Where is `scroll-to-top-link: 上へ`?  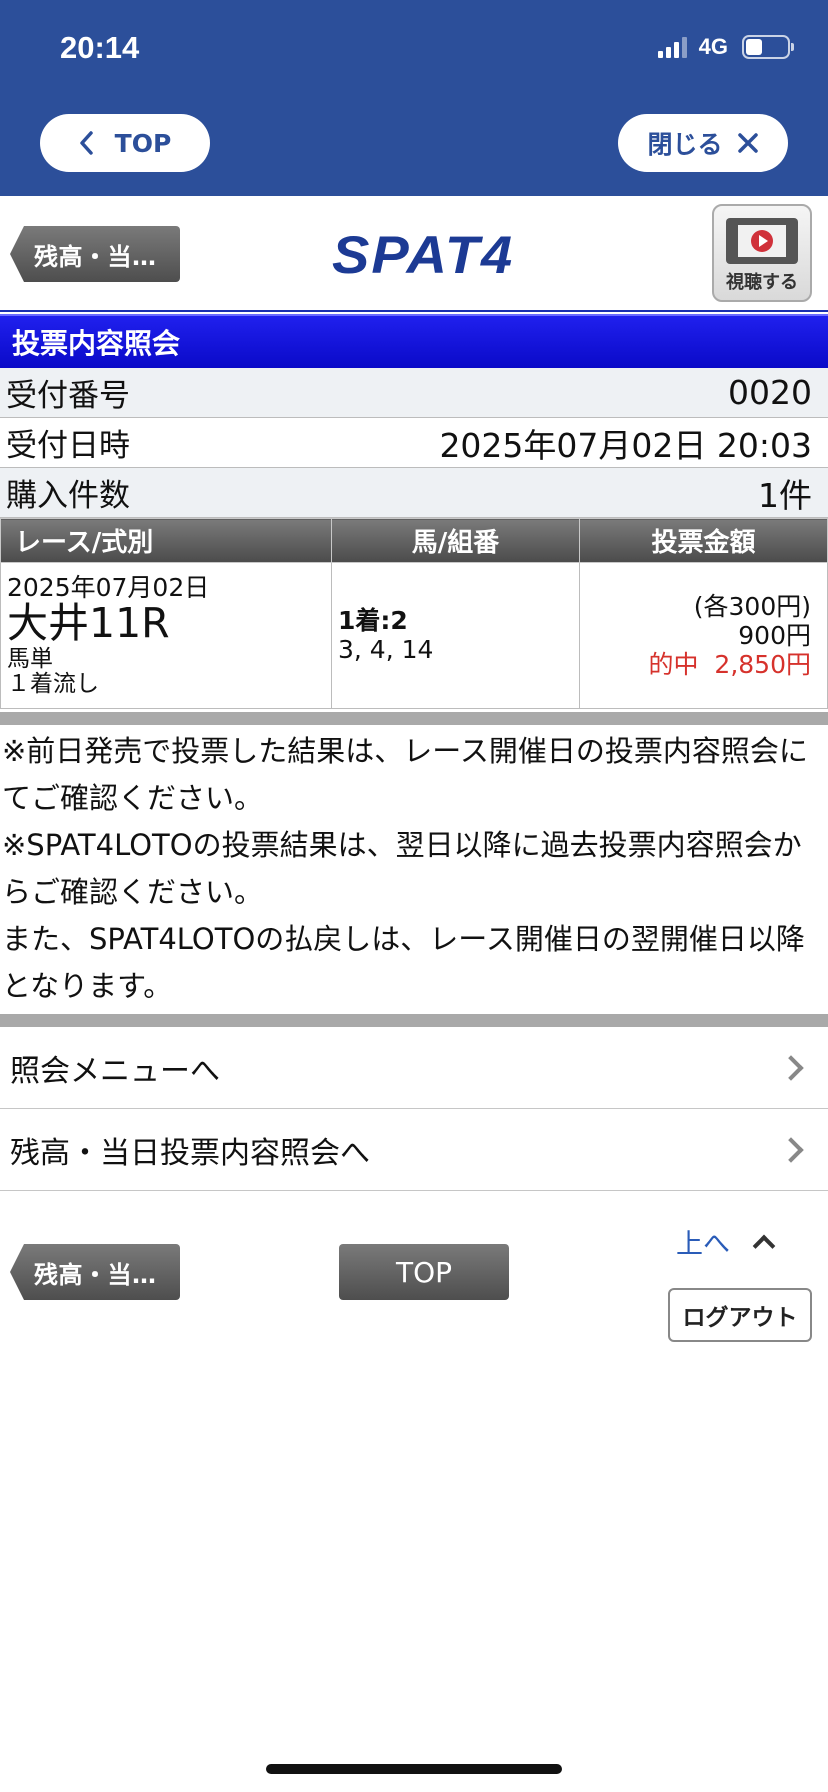
scroll-to-top-link: 上へ is located at coordinates (726, 1241).